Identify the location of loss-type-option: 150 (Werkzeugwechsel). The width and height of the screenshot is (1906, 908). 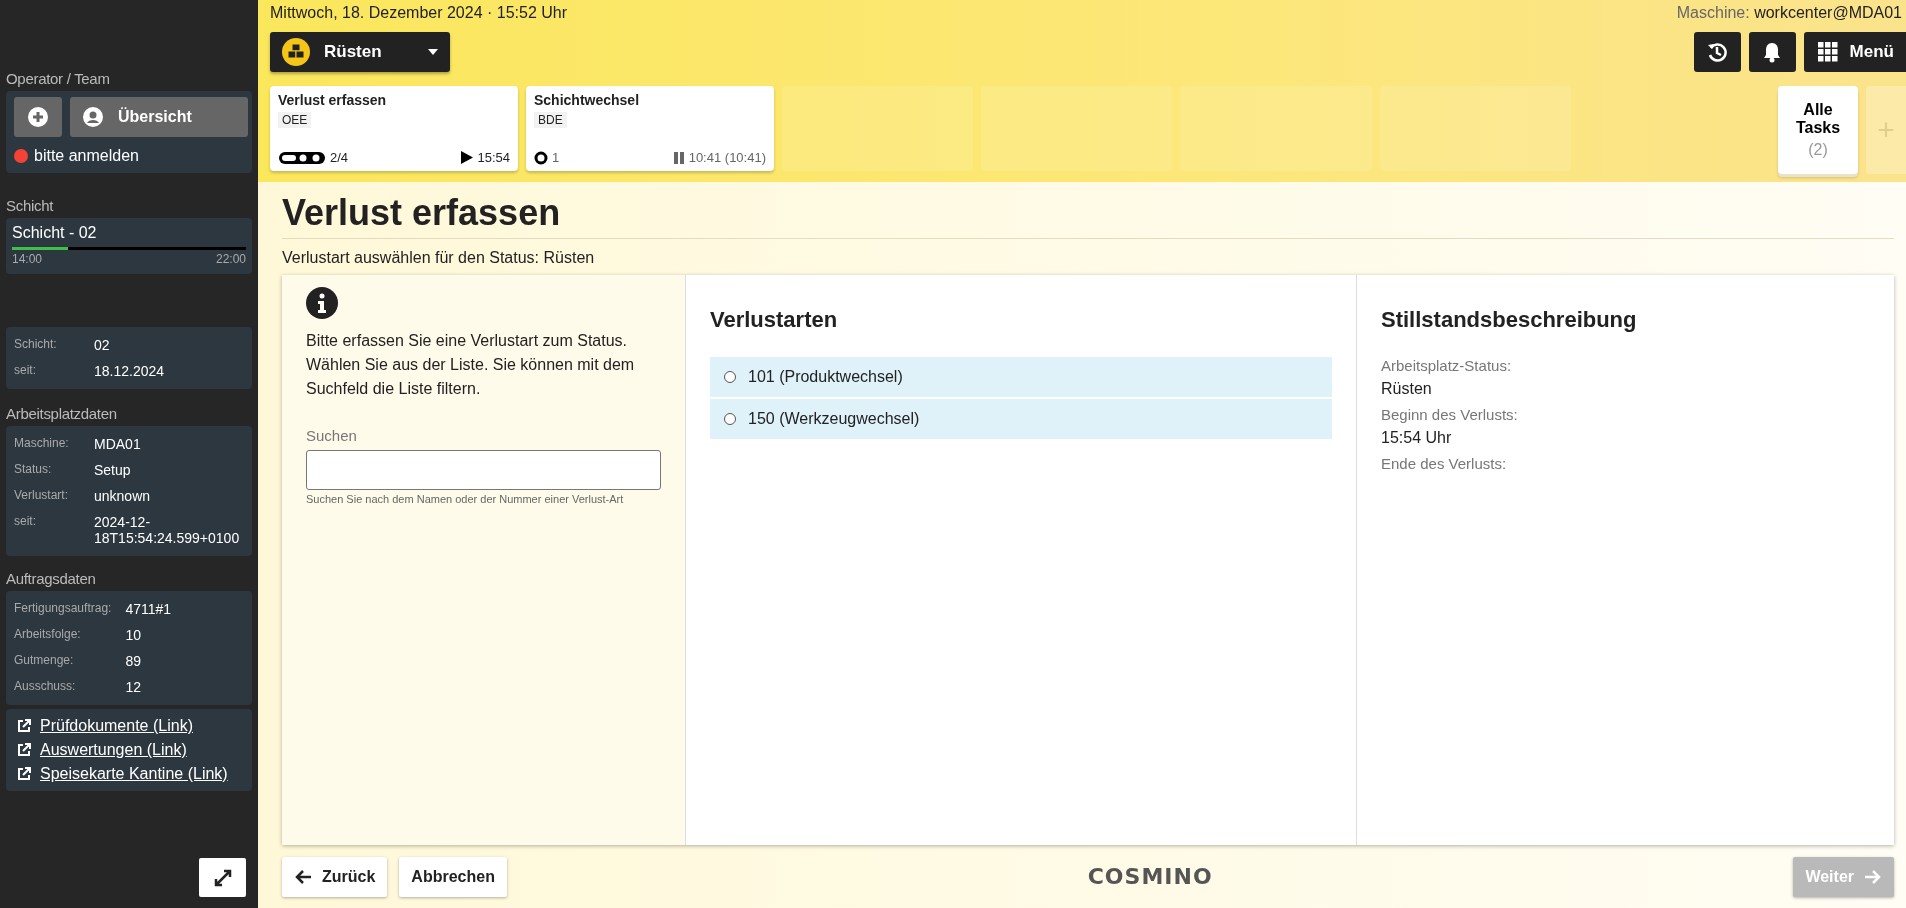
(1021, 419).